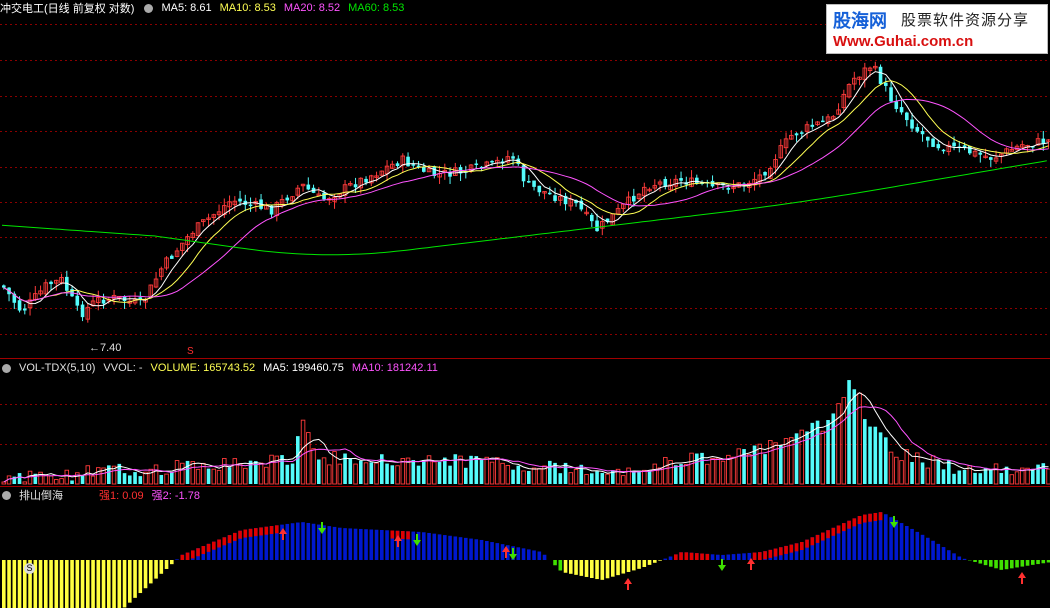  What do you see at coordinates (190, 351) in the screenshot?
I see `signal-mark: S` at bounding box center [190, 351].